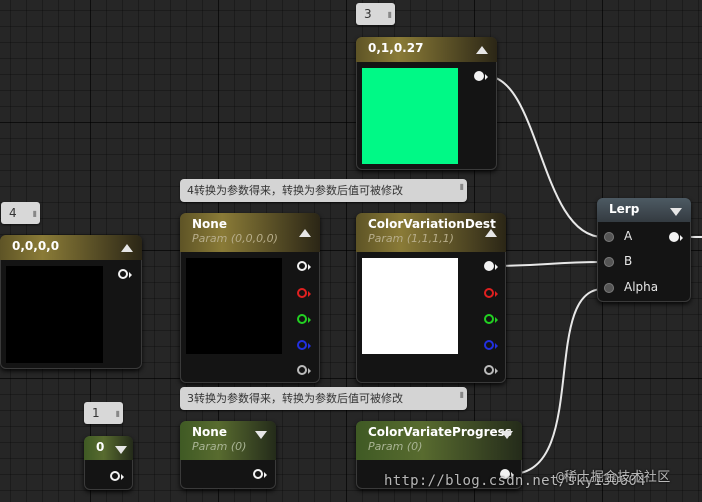  I want to click on node-header: ColorVariateProgress Param (0), so click(439, 440).